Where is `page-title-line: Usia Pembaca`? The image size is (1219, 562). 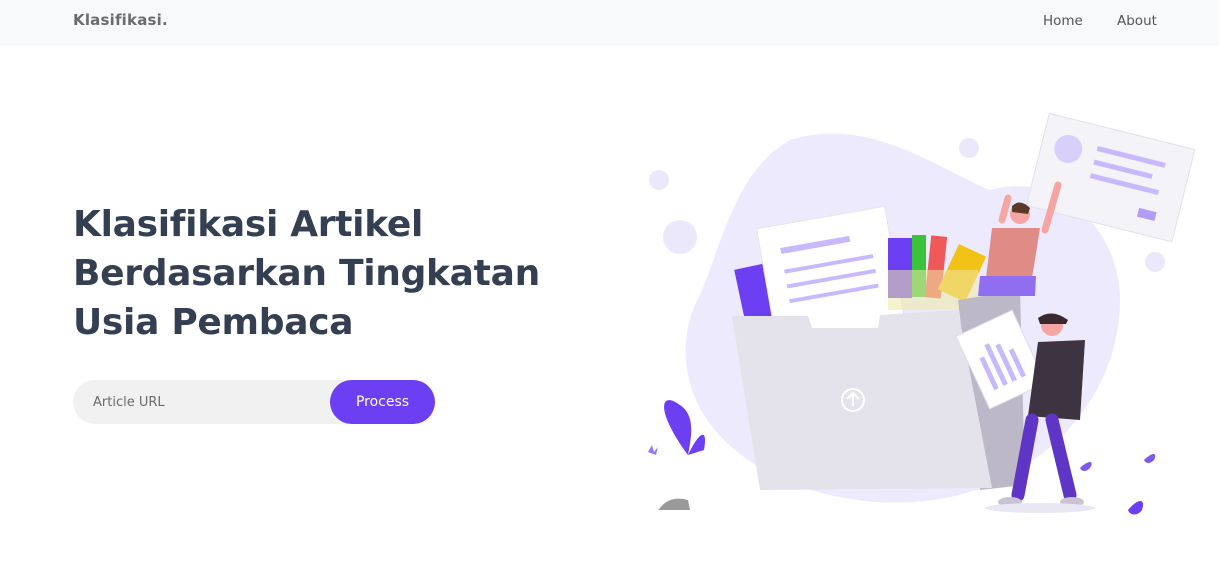
page-title-line: Usia Pembaca is located at coordinates (213, 322).